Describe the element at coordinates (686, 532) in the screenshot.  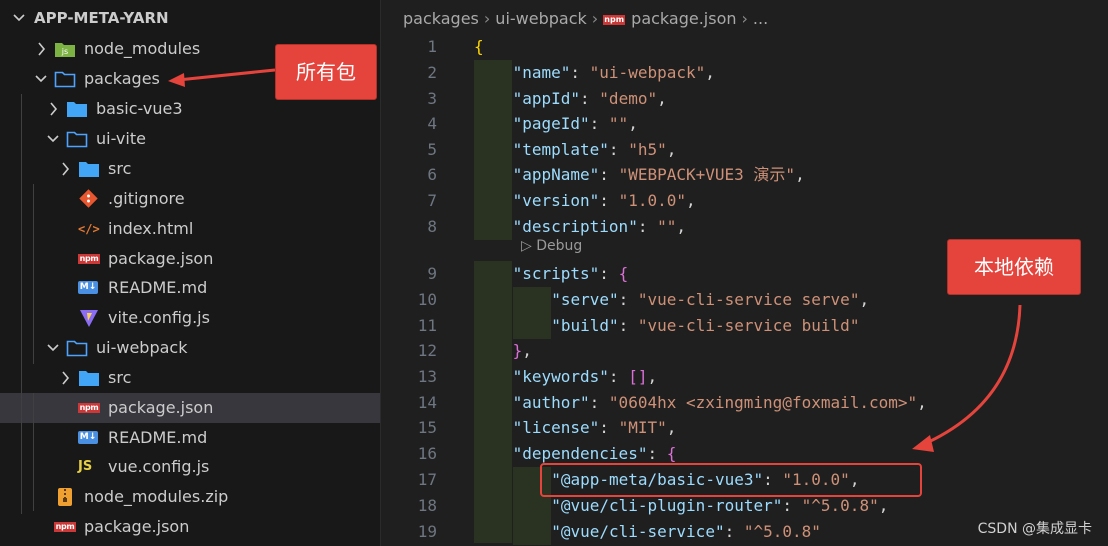
I see `code-line: "@vue/cli-service": "^5.0.8"` at that location.